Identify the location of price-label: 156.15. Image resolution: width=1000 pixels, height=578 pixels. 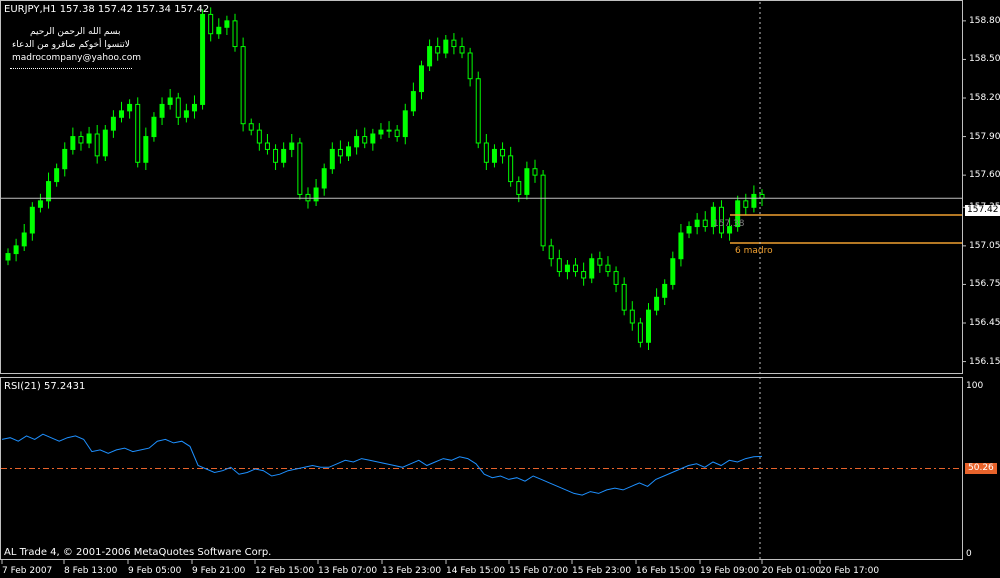
(984, 361).